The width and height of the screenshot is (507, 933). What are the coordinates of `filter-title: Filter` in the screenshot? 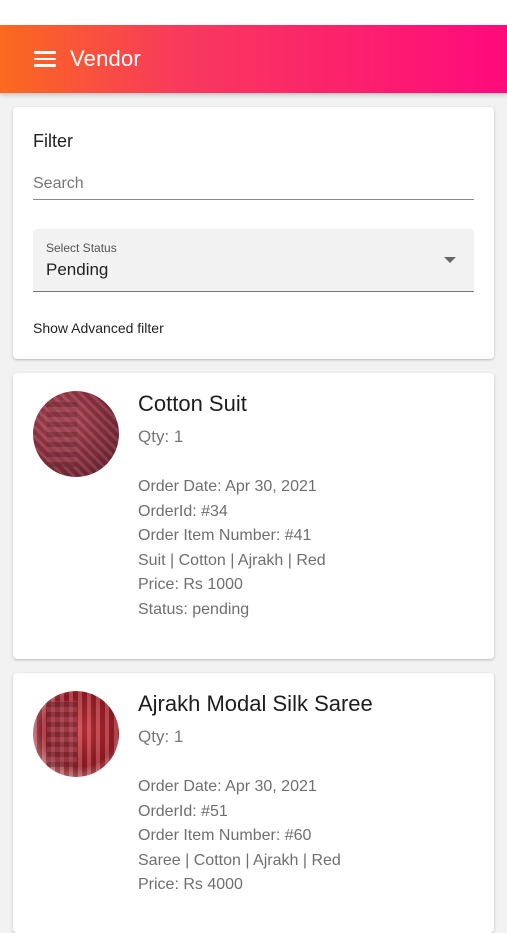 It's located at (53, 141).